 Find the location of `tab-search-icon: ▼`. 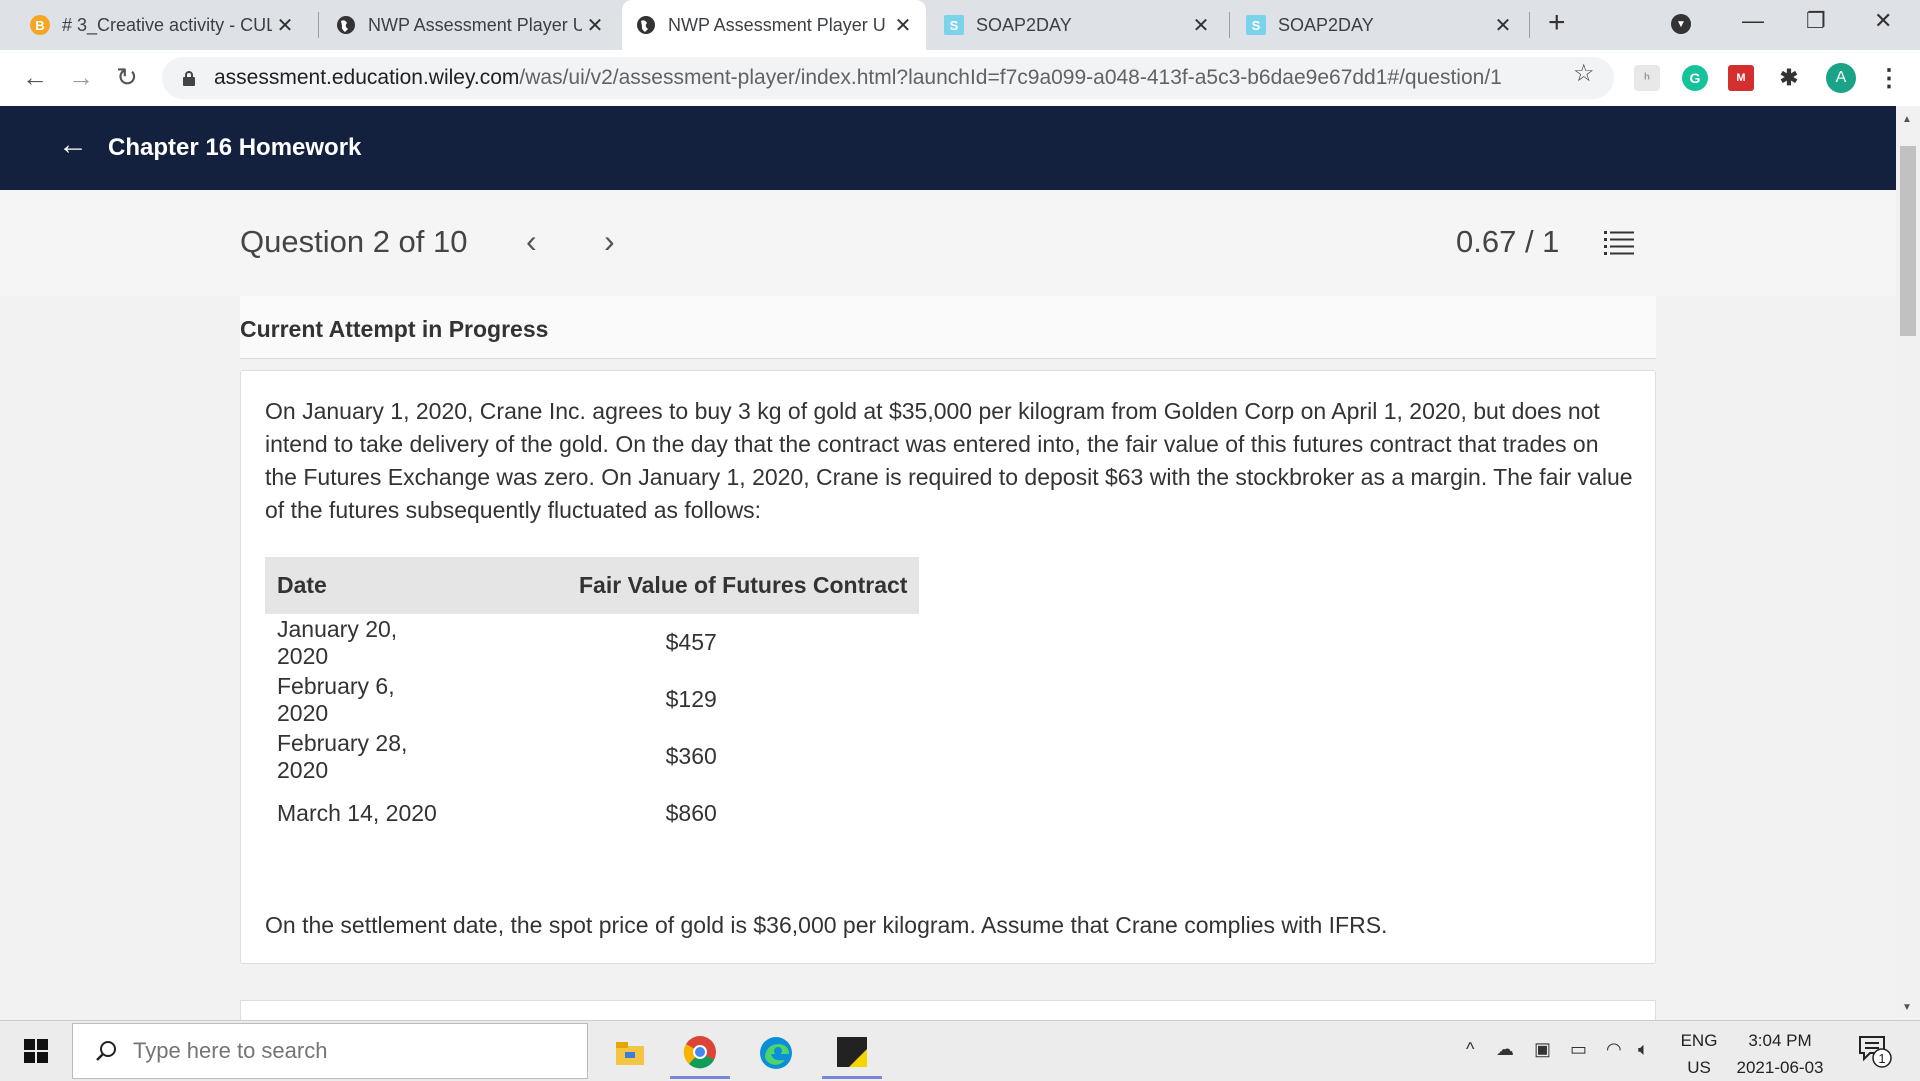

tab-search-icon: ▼ is located at coordinates (1681, 24).